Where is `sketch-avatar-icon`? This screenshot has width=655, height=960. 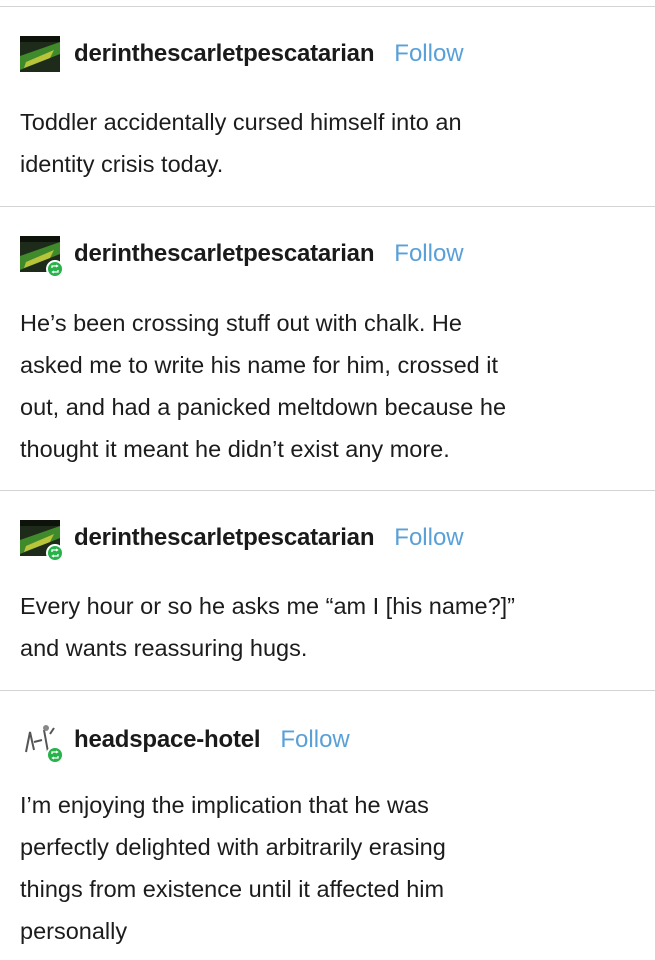
sketch-avatar-icon is located at coordinates (42, 743).